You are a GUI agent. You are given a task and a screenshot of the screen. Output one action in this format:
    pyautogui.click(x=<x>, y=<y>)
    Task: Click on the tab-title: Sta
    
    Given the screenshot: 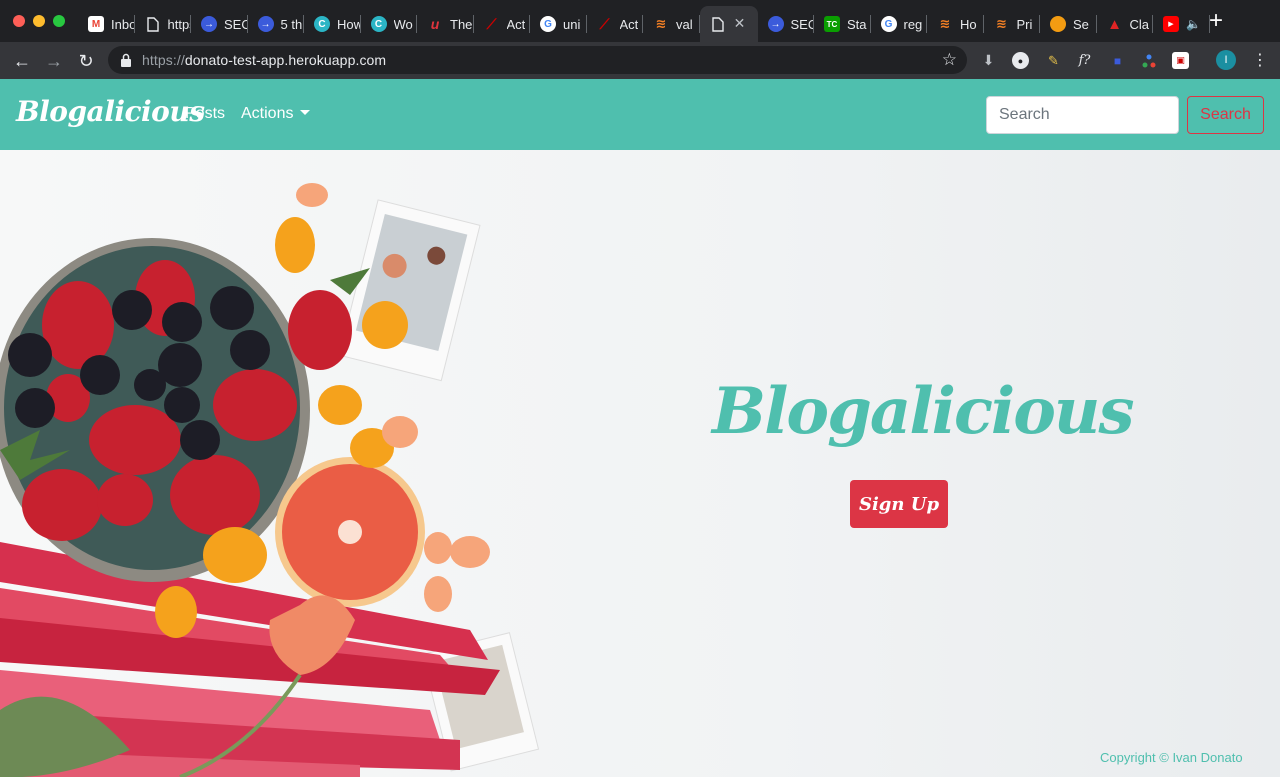 What is the action you would take?
    pyautogui.click(x=857, y=24)
    